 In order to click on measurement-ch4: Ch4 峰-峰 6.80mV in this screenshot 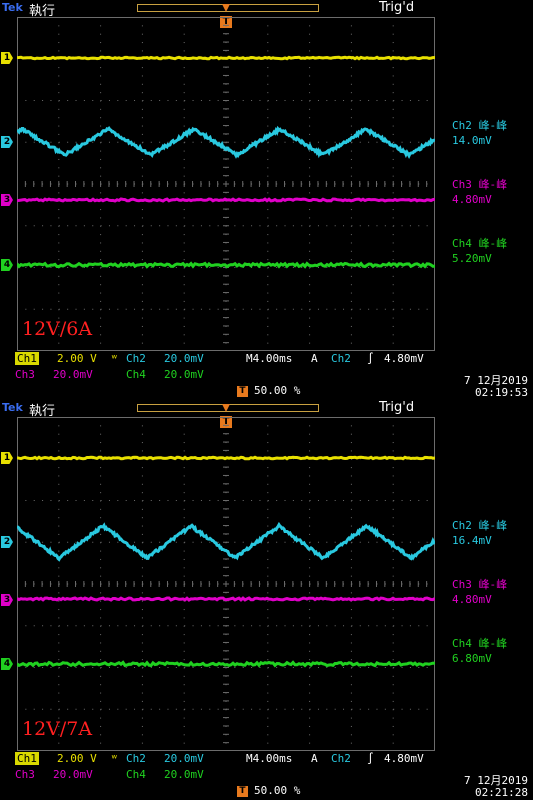, I will do `click(479, 651)`.